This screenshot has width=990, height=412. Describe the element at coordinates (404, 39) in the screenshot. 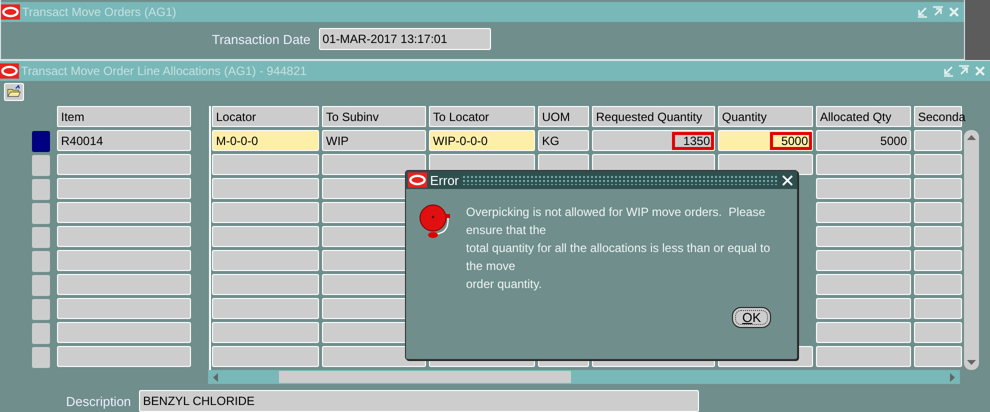

I see `date-field: 01-MAR-2017 13:17:01` at that location.